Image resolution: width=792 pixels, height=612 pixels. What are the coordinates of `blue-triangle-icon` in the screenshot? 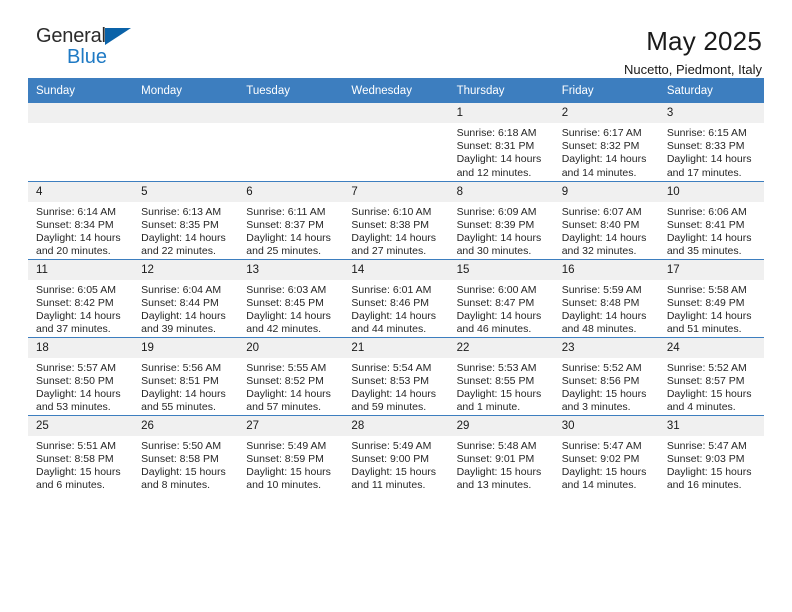 It's located at (118, 36).